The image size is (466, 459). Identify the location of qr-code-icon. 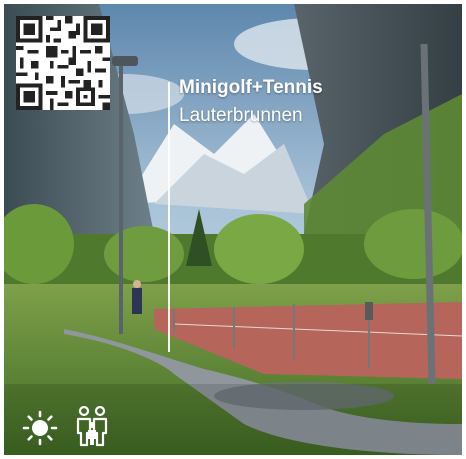
(63, 63).